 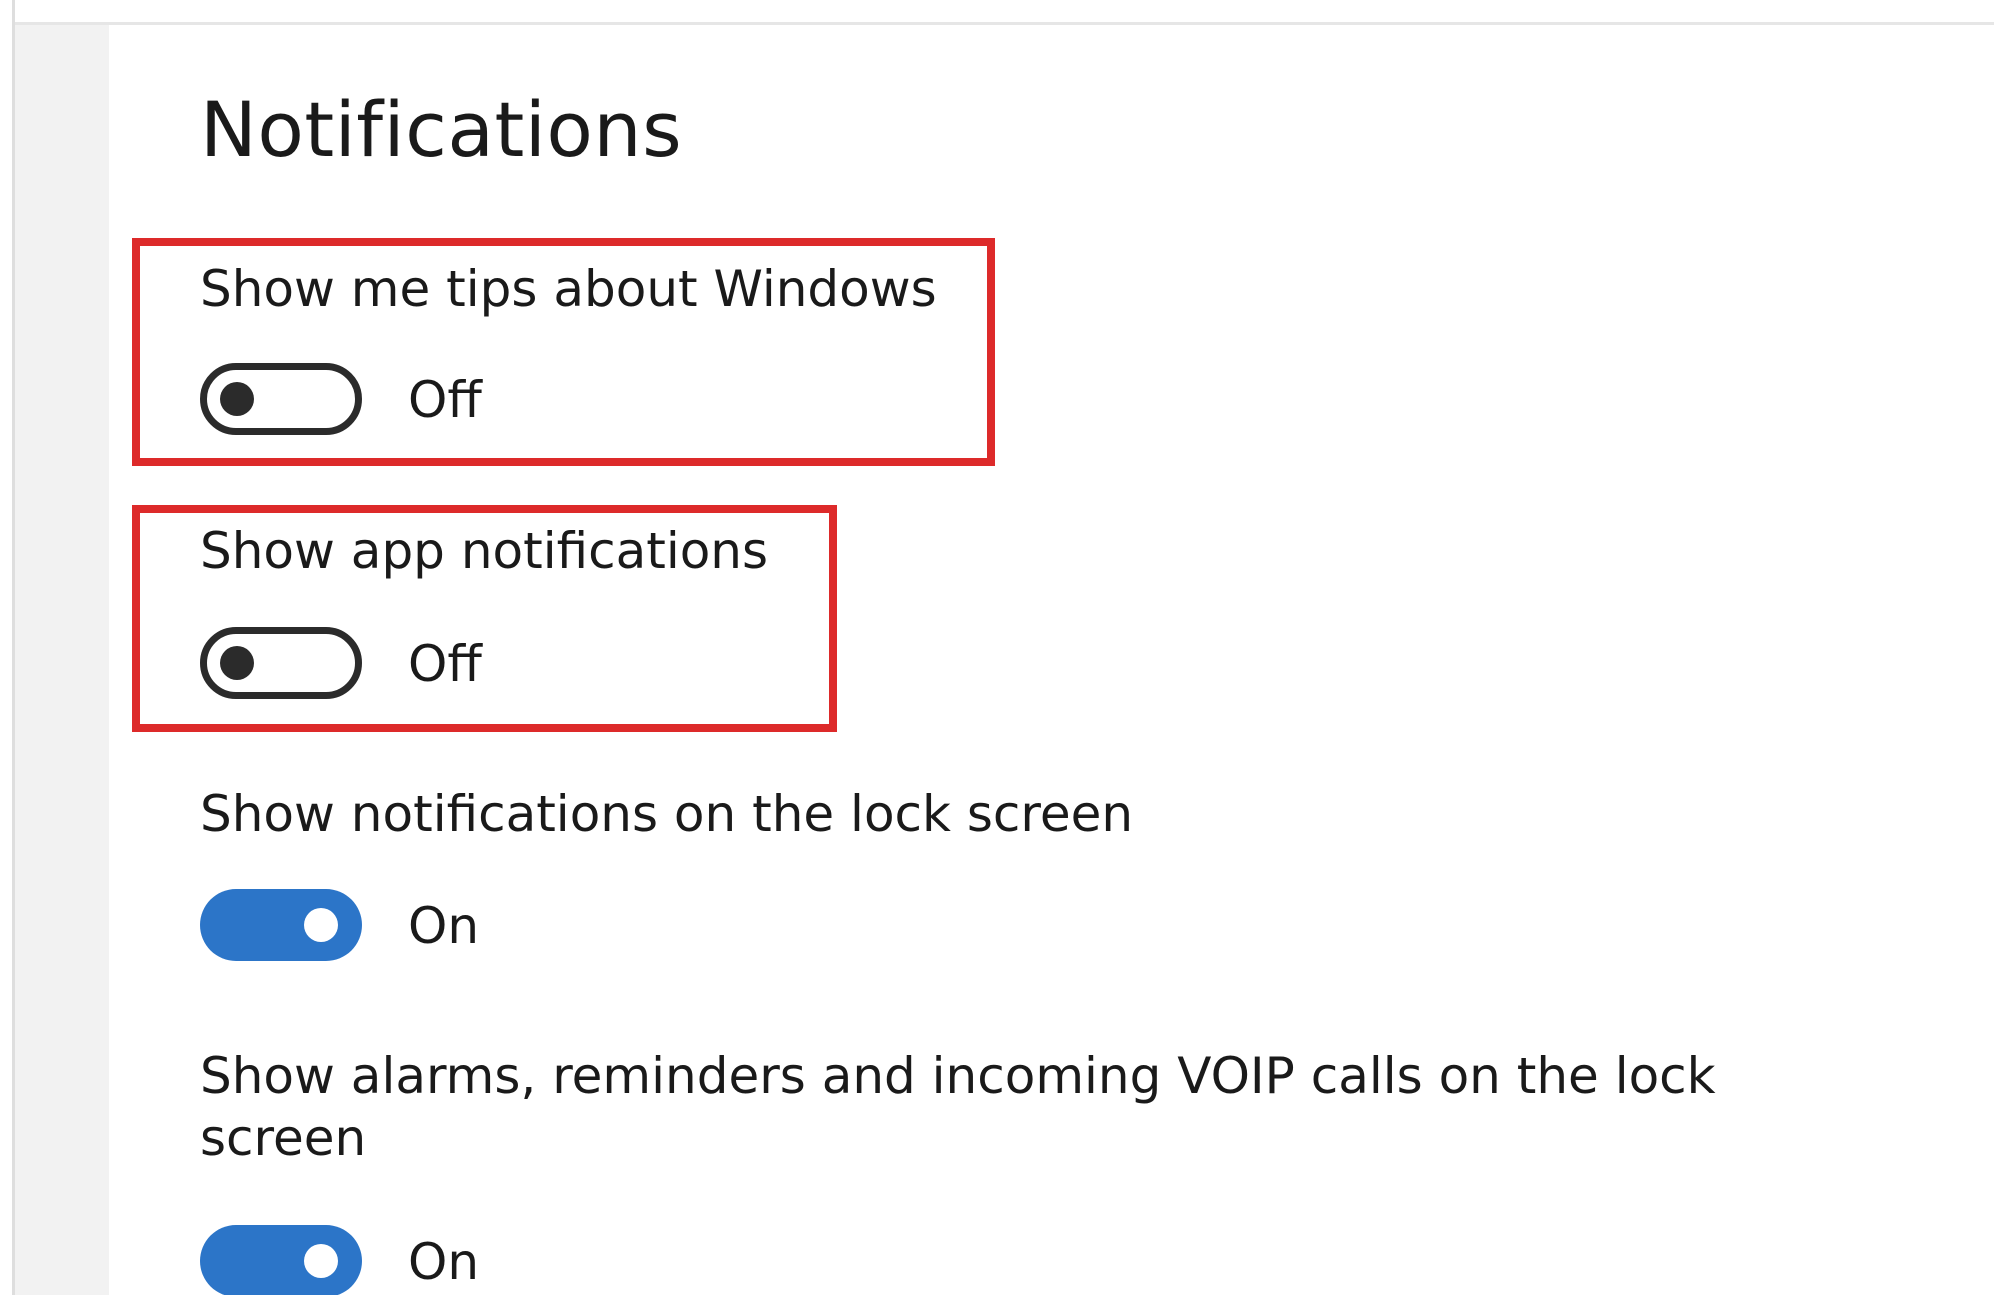 What do you see at coordinates (281, 399) in the screenshot?
I see `toggle-tips` at bounding box center [281, 399].